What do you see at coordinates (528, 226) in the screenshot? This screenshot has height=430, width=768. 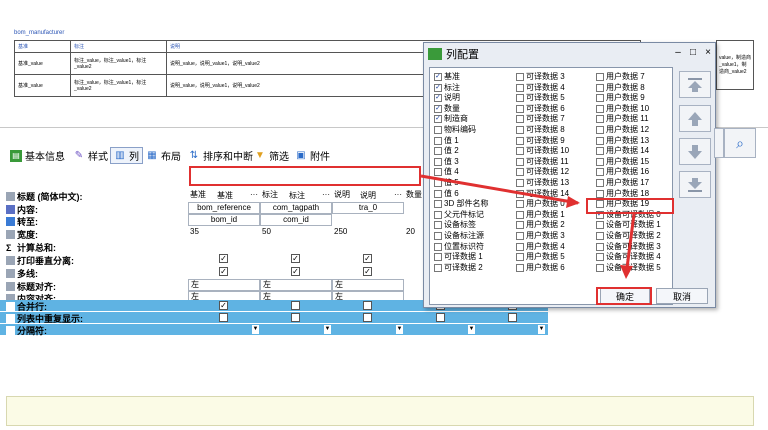 I see `annotation-arrows` at bounding box center [528, 226].